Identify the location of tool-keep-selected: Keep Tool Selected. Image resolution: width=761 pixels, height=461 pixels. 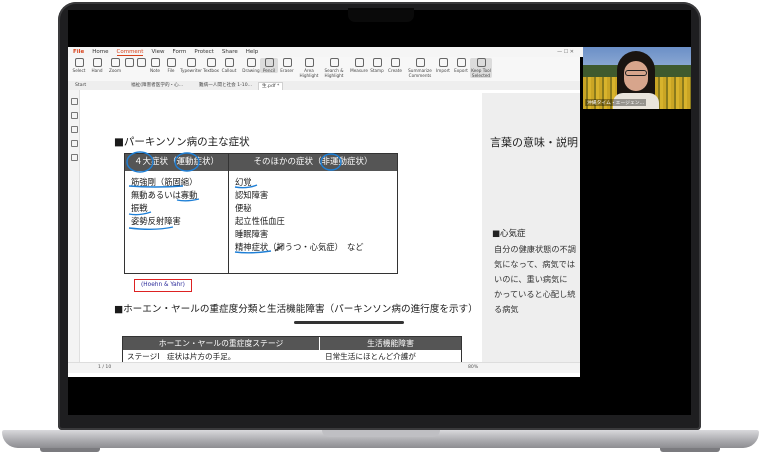
(481, 68).